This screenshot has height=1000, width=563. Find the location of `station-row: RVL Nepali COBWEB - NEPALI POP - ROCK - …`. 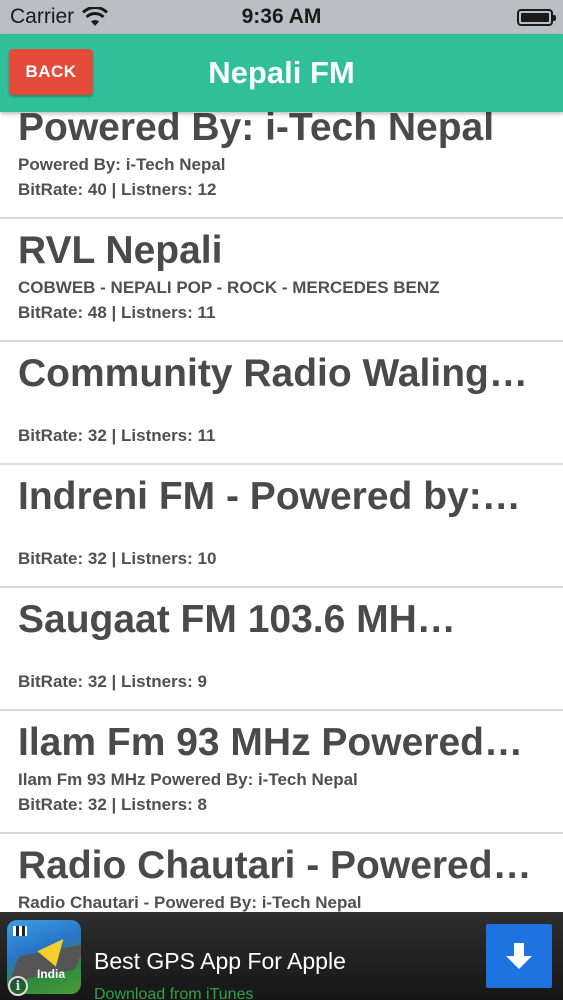

station-row: RVL Nepali COBWEB - NEPALI POP - ROCK - … is located at coordinates (281, 280).